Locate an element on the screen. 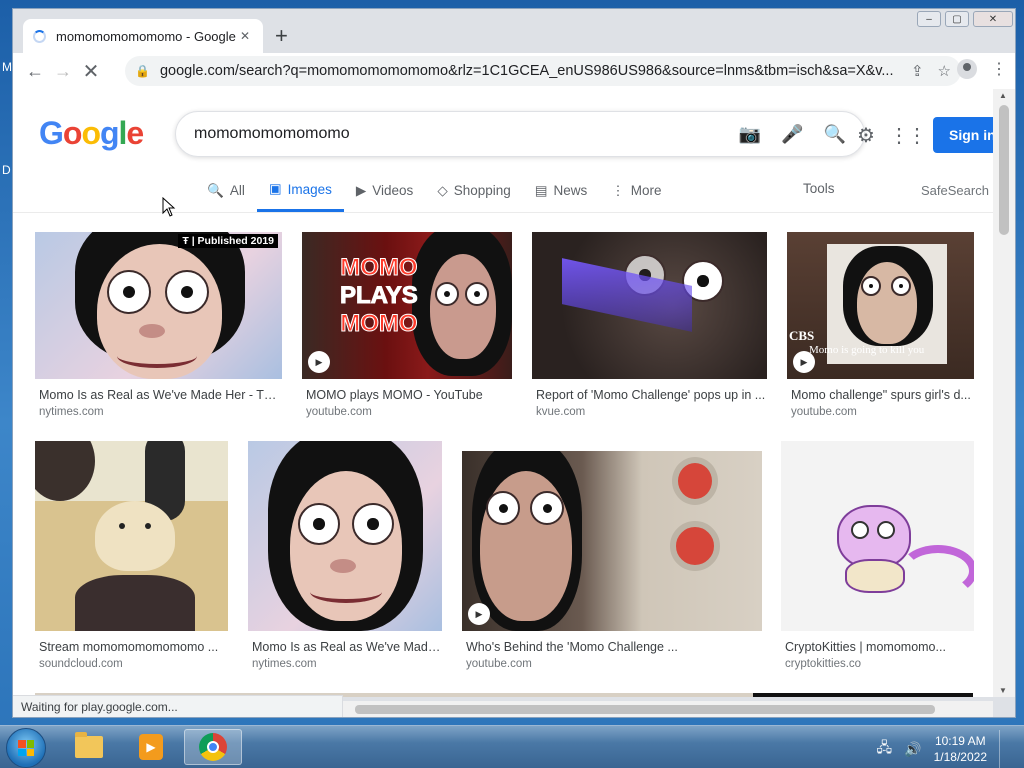 The height and width of the screenshot is (768, 1024). clock: 10:19 AM 1/18/2022 is located at coordinates (960, 749).